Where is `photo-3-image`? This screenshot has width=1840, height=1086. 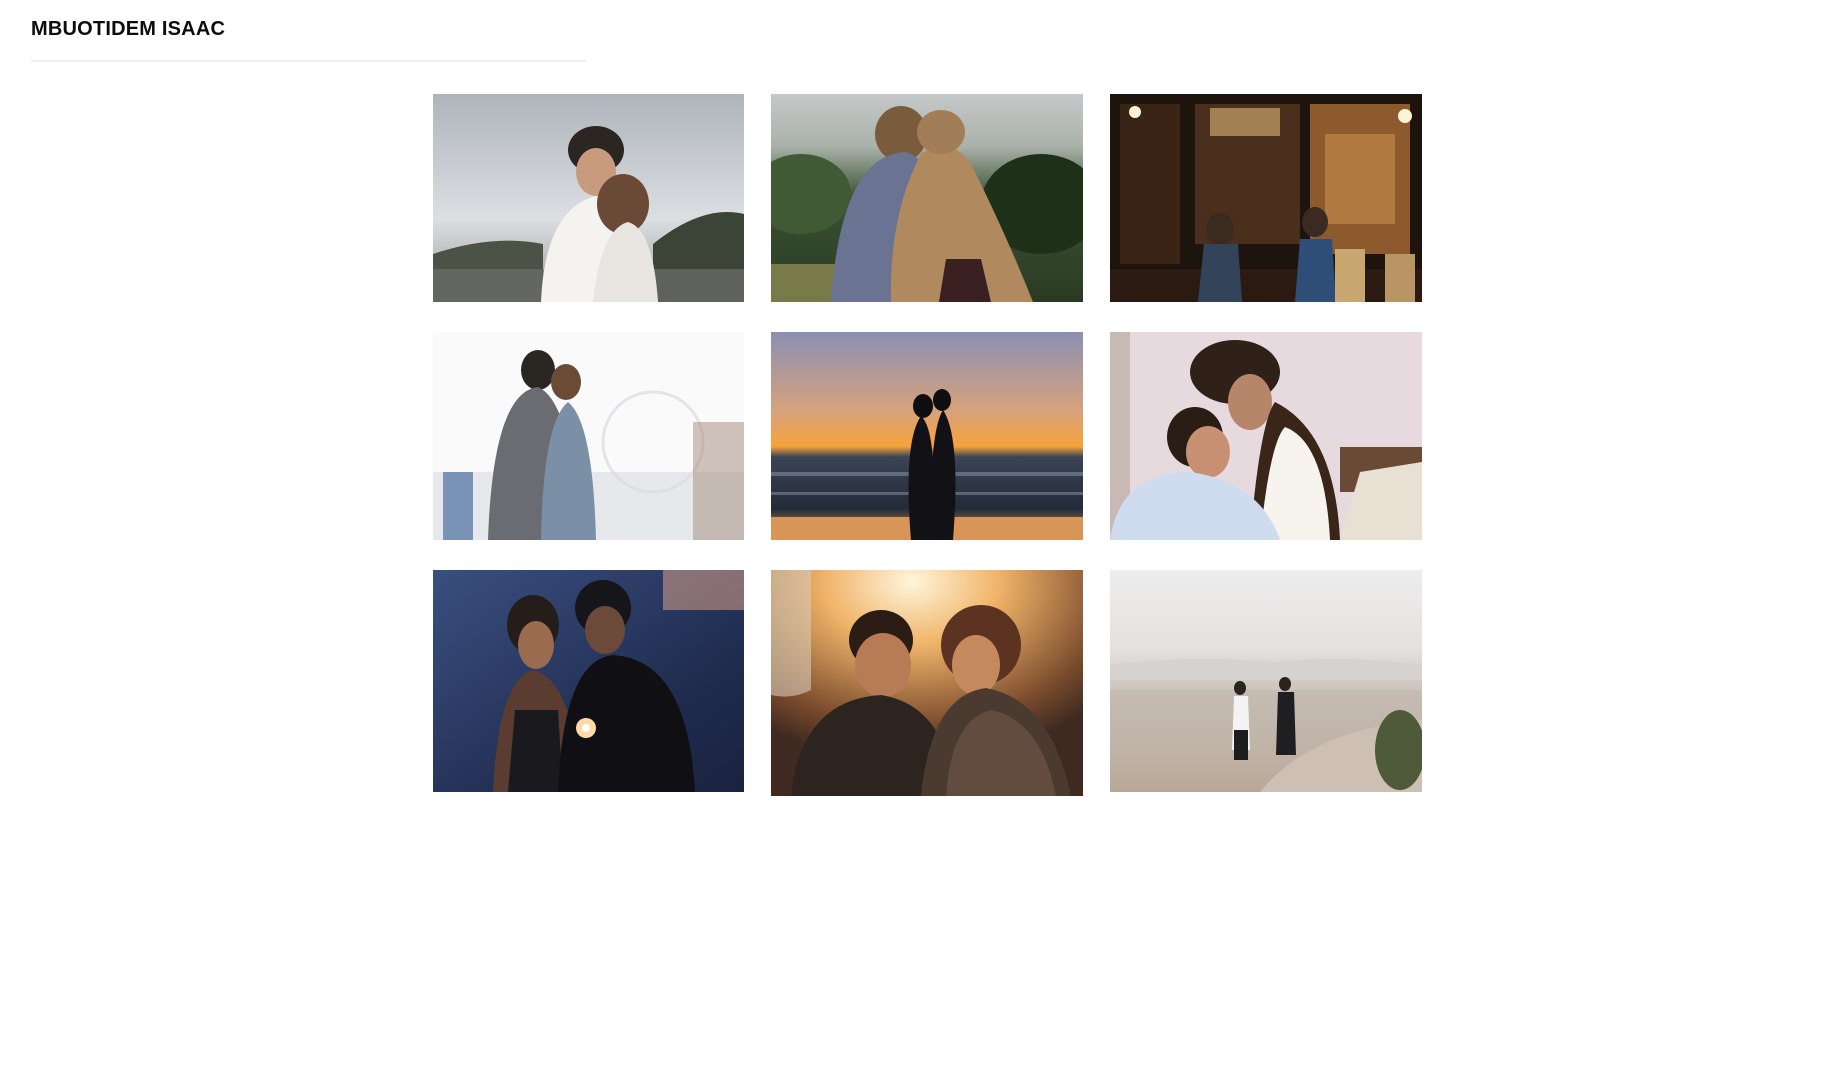
photo-3-image is located at coordinates (1266, 198).